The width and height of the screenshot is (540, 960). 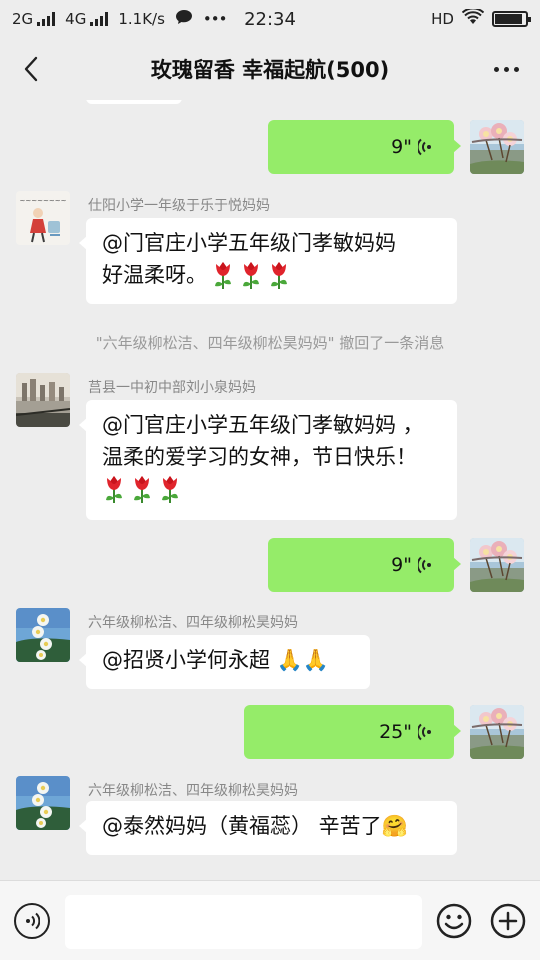 I want to click on text-message-bubble: @招贤小学何永超 🙏🙏, so click(x=224, y=662).